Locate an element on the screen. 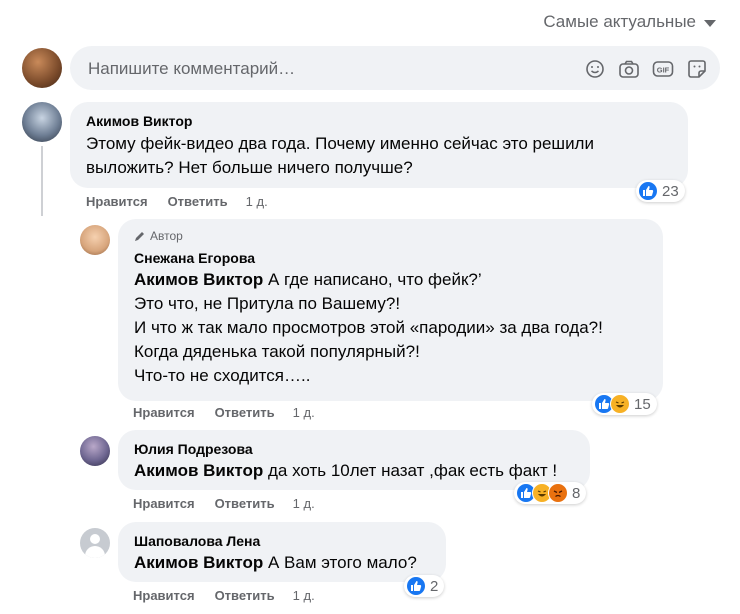 The width and height of the screenshot is (740, 614). angry-reaction-icon is located at coordinates (558, 493).